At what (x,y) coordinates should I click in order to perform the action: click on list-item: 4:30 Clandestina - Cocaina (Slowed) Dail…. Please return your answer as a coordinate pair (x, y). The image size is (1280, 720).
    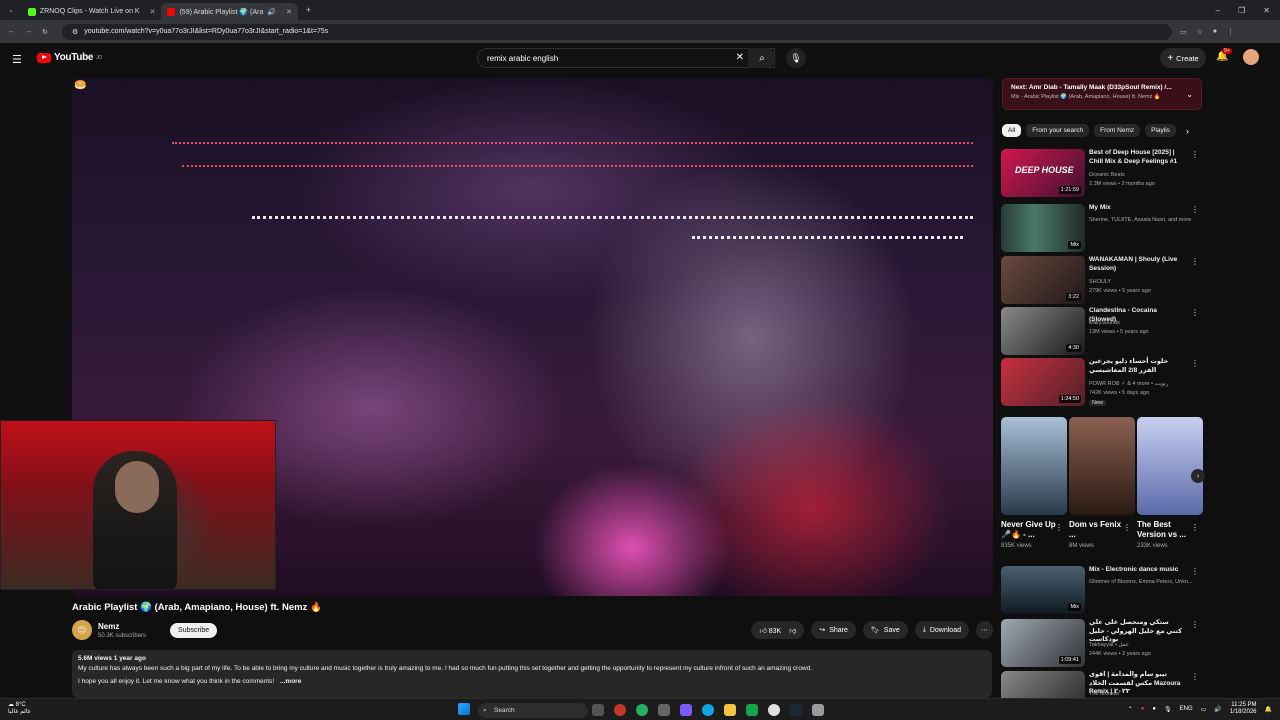
    Looking at the image, I should click on (1101, 331).